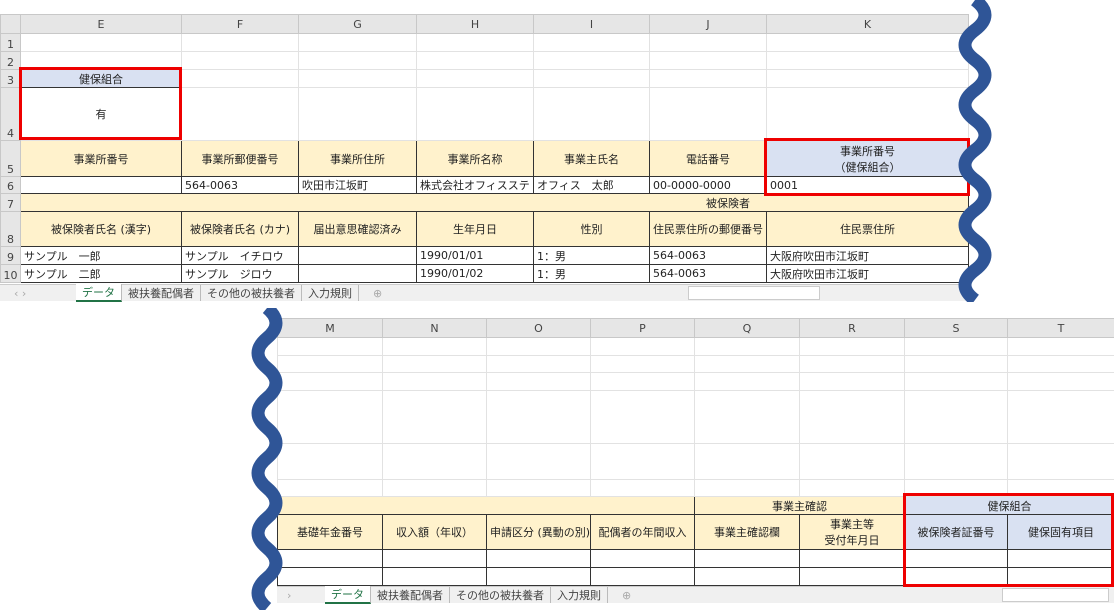  Describe the element at coordinates (101, 114) in the screenshot. I see `kenpo-value-cell: 有` at that location.